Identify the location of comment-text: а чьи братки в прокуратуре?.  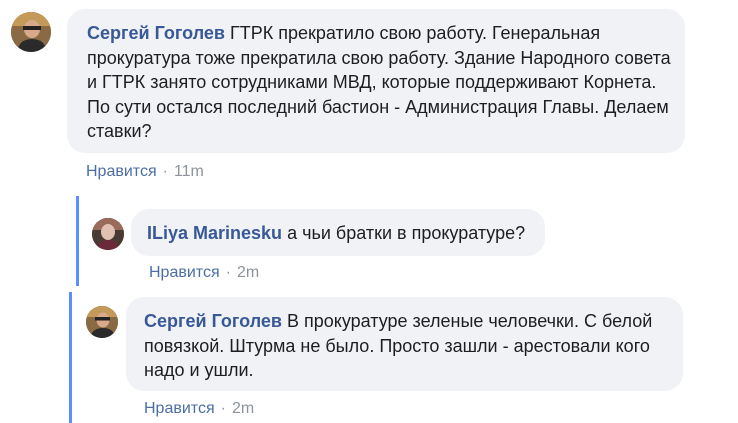
(406, 233).